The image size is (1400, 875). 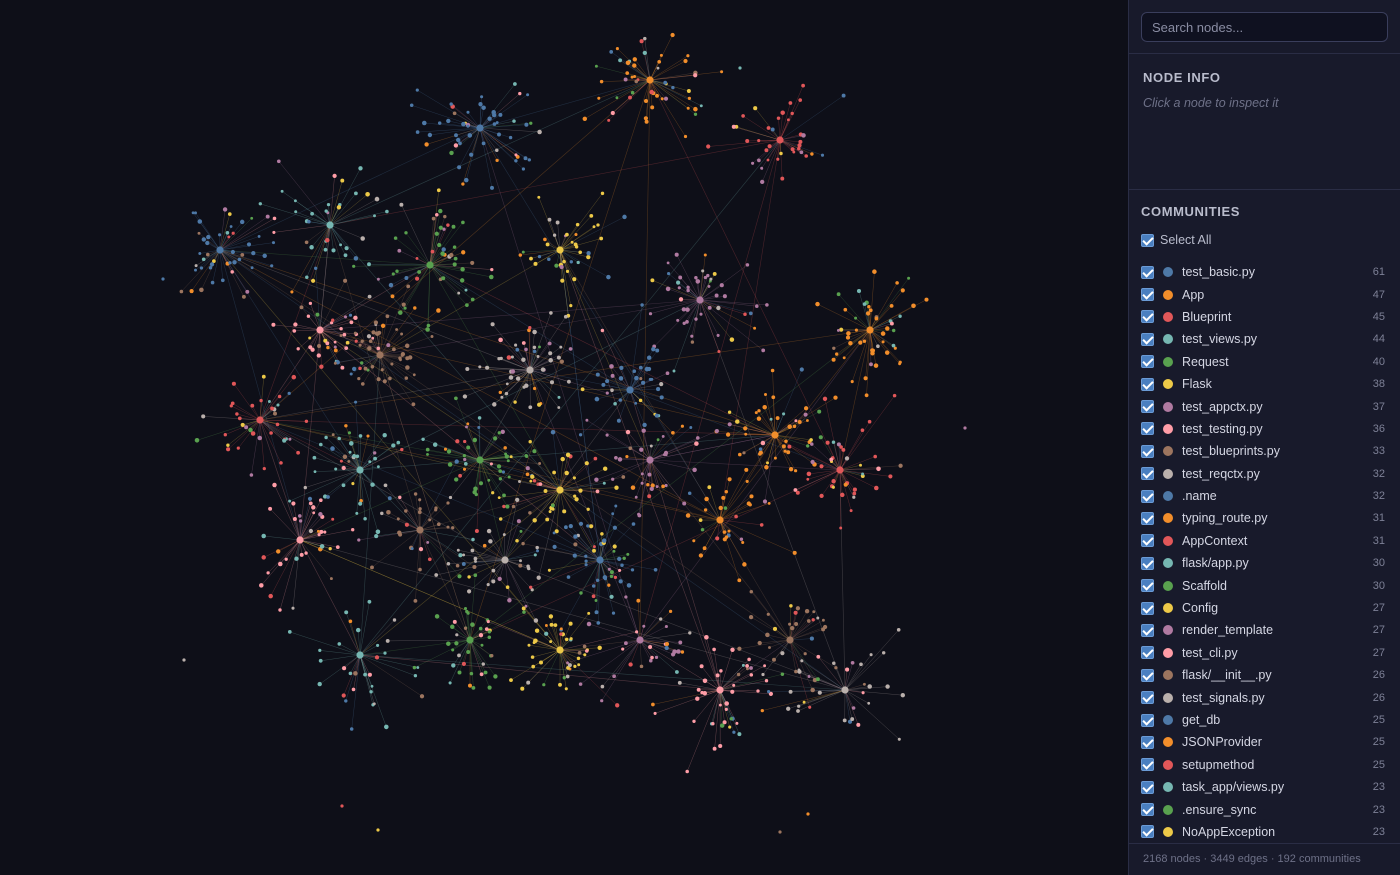 I want to click on community-row: JSONProvider 25, so click(x=1264, y=742).